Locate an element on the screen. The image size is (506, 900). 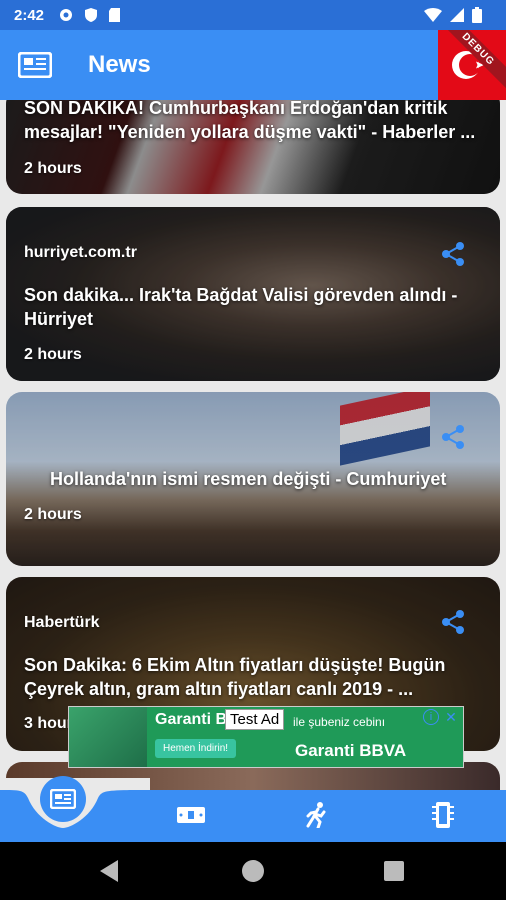
ad-subtitle: ile şubeniz cebinı is located at coordinates (339, 722).